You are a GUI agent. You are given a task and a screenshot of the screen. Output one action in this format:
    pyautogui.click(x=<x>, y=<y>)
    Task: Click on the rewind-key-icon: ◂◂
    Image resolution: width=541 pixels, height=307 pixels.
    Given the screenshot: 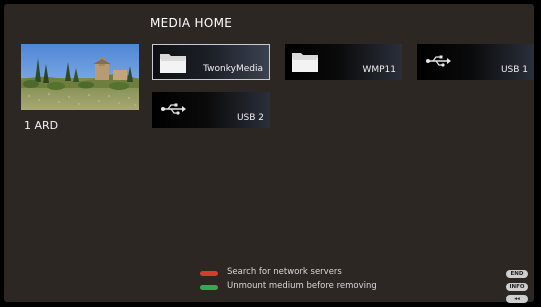 What is the action you would take?
    pyautogui.click(x=517, y=299)
    